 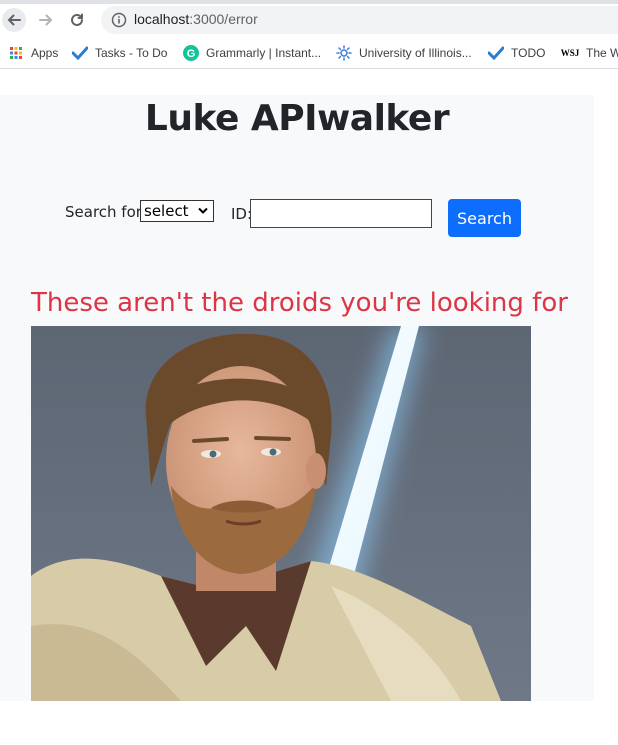 I want to click on id-label: ID:, so click(x=242, y=214).